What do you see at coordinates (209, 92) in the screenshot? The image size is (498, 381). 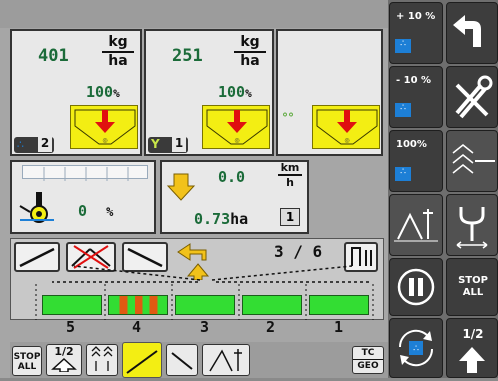 I see `product-panel-2: 251 kg ha 100% ◎ Y 1` at bounding box center [209, 92].